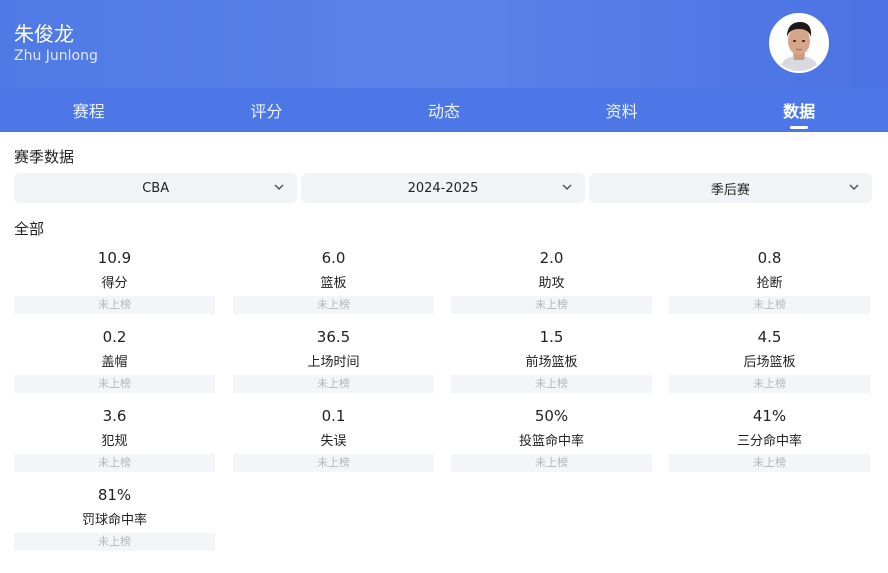 Image resolution: width=888 pixels, height=573 pixels. I want to click on season-select-value: 2024-2025, so click(443, 188).